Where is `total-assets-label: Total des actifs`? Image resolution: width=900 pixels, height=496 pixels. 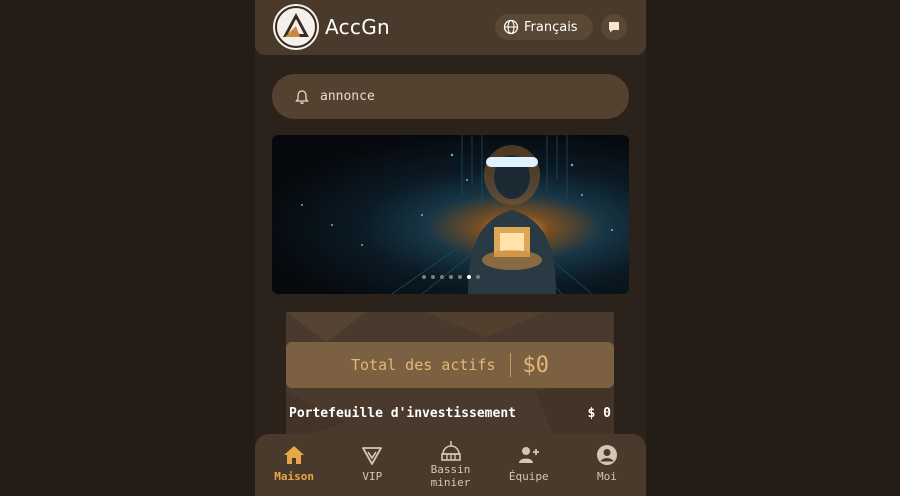
total-assets-label: Total des actifs is located at coordinates (423, 365).